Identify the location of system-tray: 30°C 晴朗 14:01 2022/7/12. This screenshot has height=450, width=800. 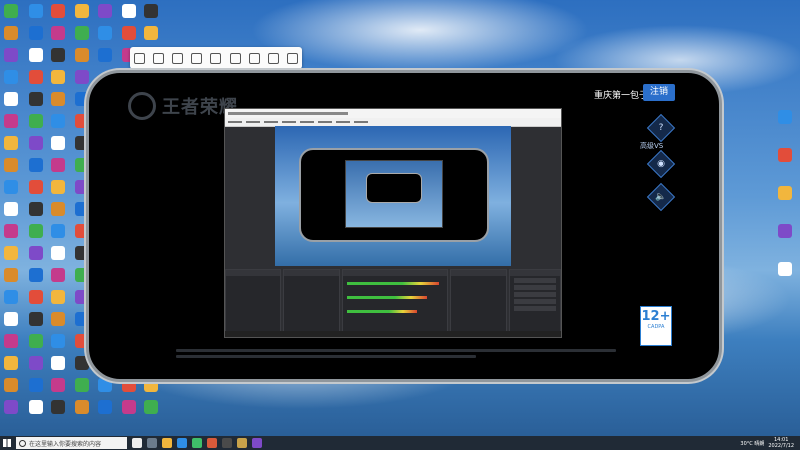
(767, 443).